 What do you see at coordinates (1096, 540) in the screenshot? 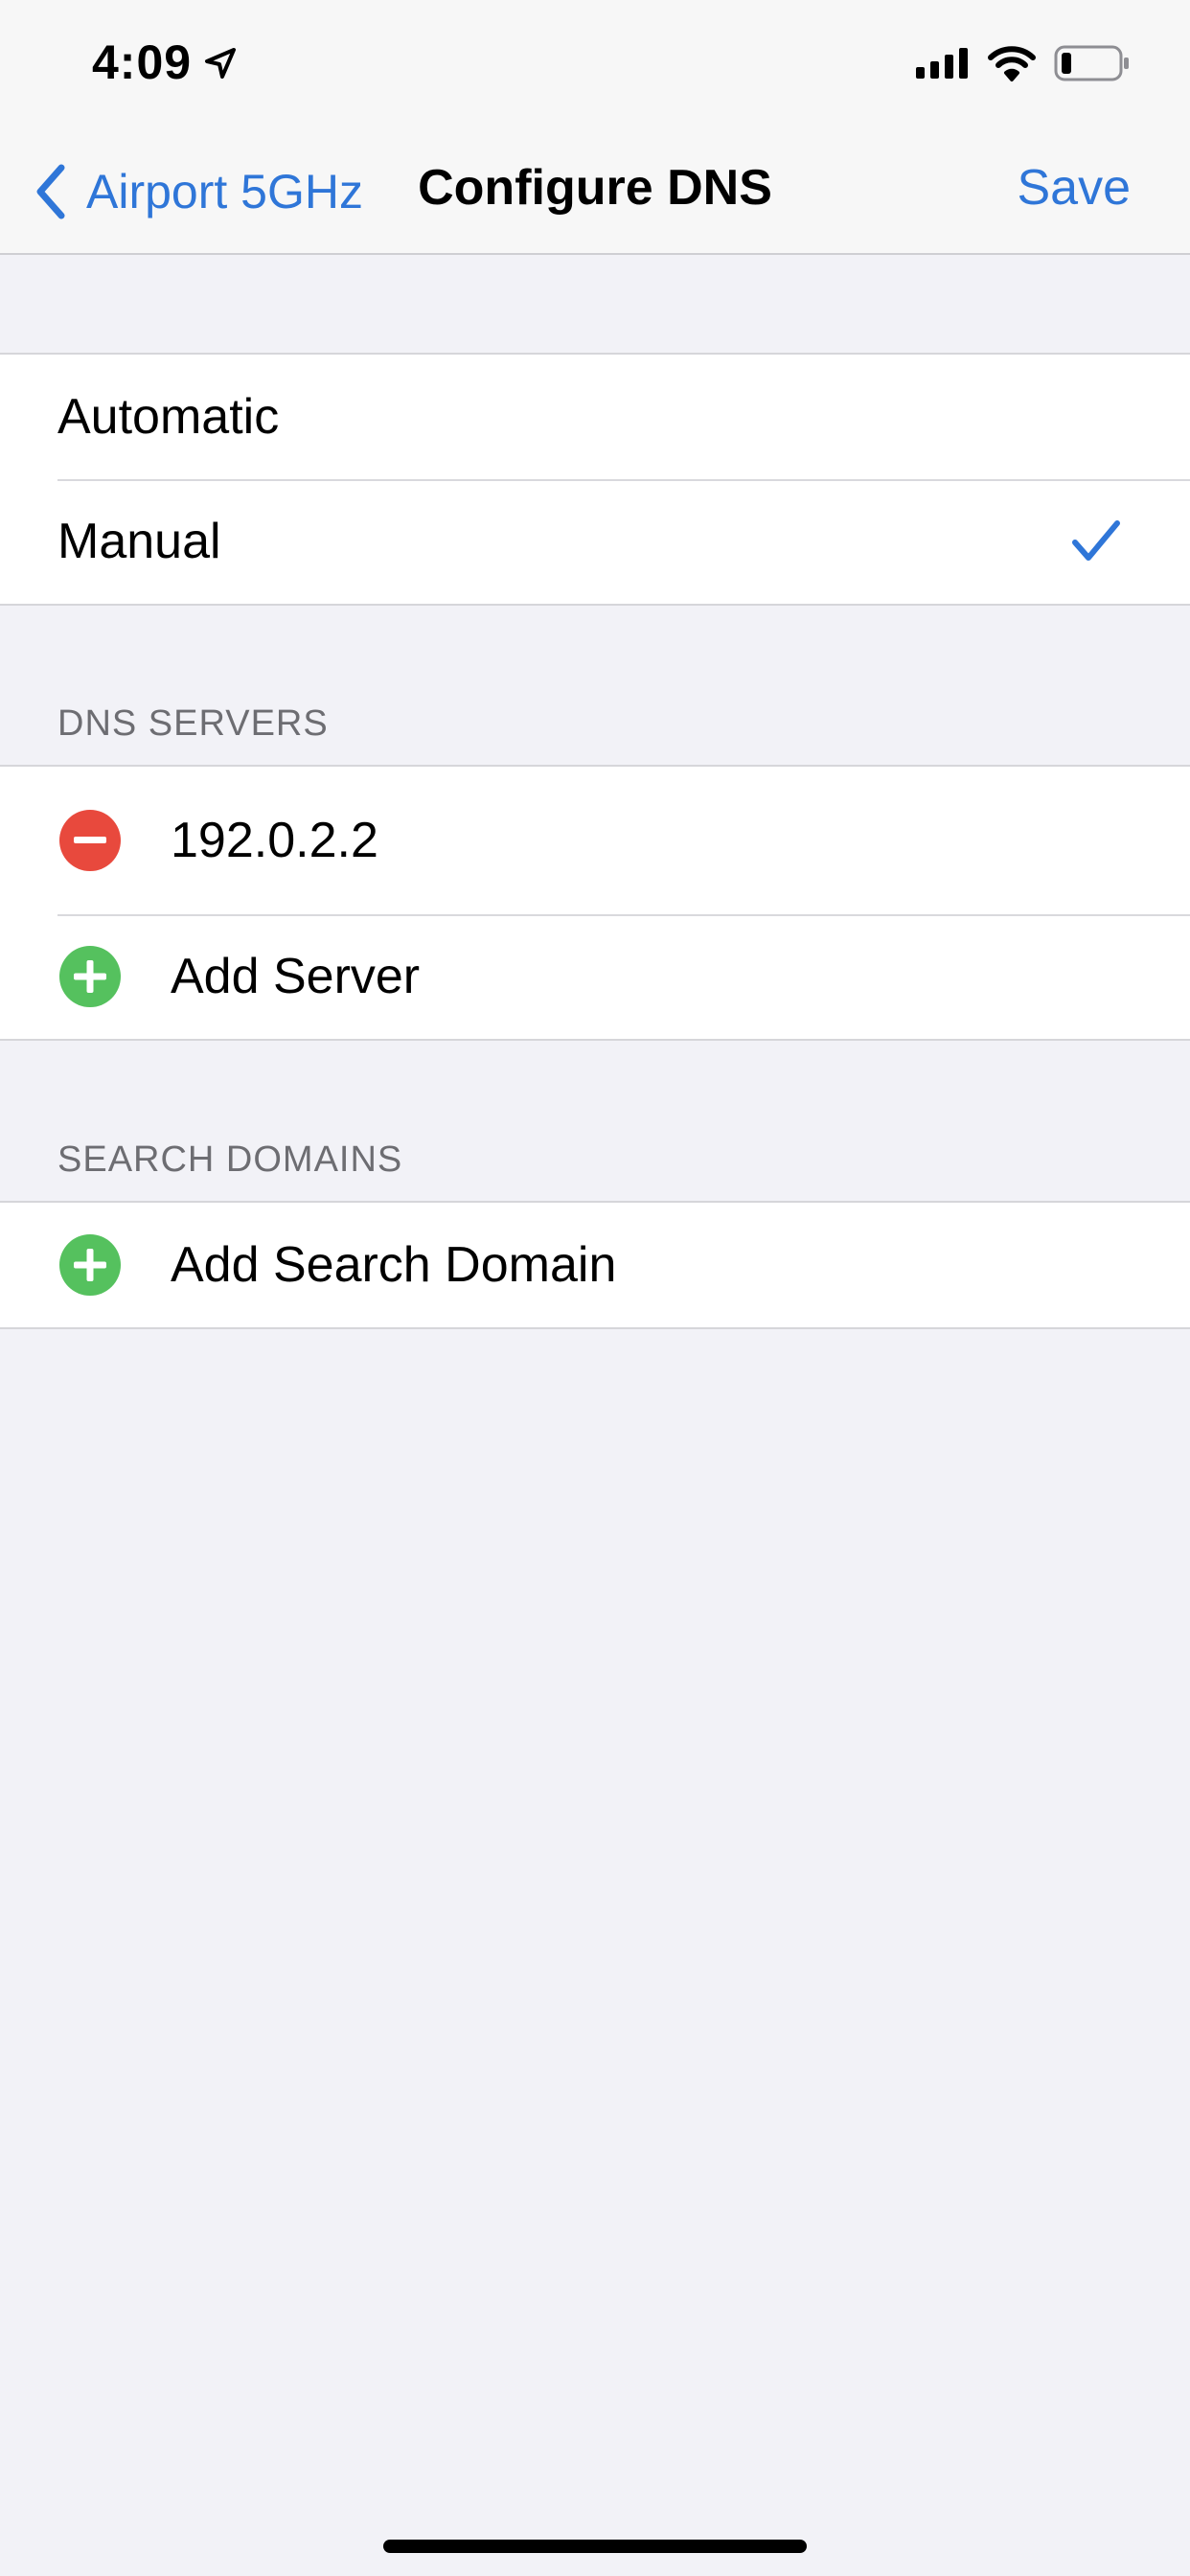
I see `checkmark-icon` at bounding box center [1096, 540].